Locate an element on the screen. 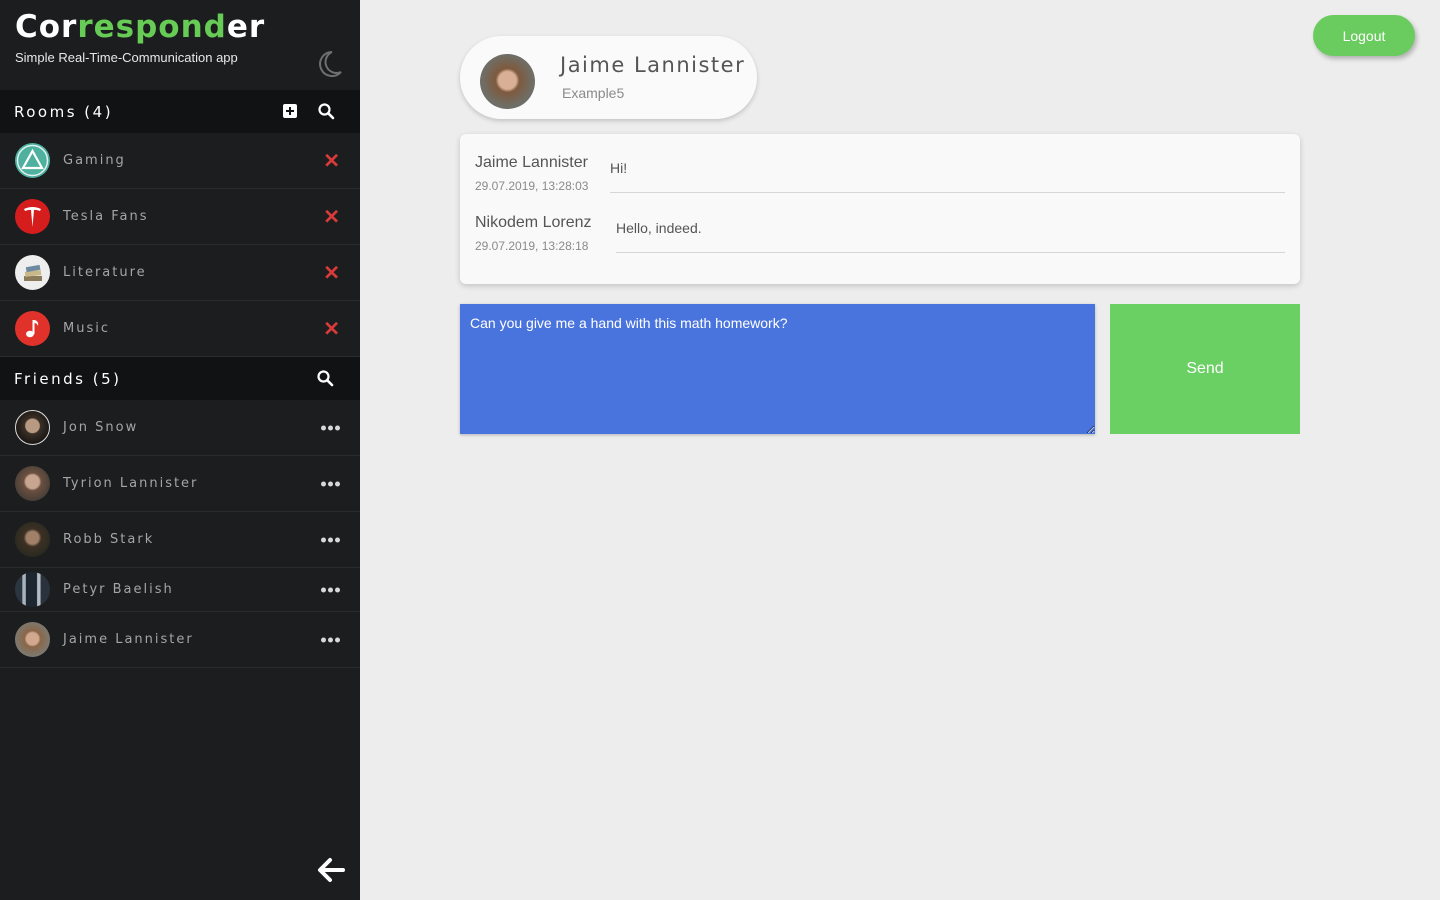  rooms-title: Rooms (4) is located at coordinates (64, 111).